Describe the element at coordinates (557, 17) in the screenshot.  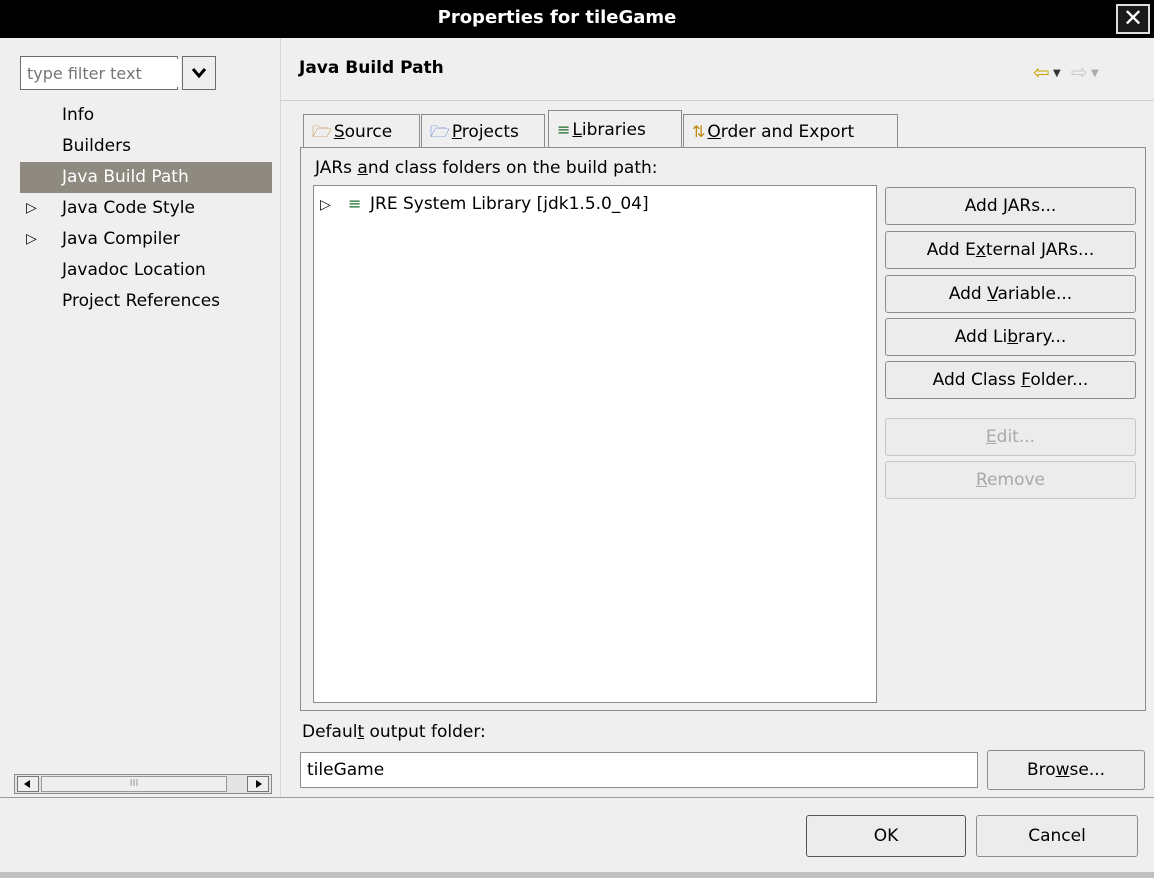
I see `window-title: Properties for tileGame` at that location.